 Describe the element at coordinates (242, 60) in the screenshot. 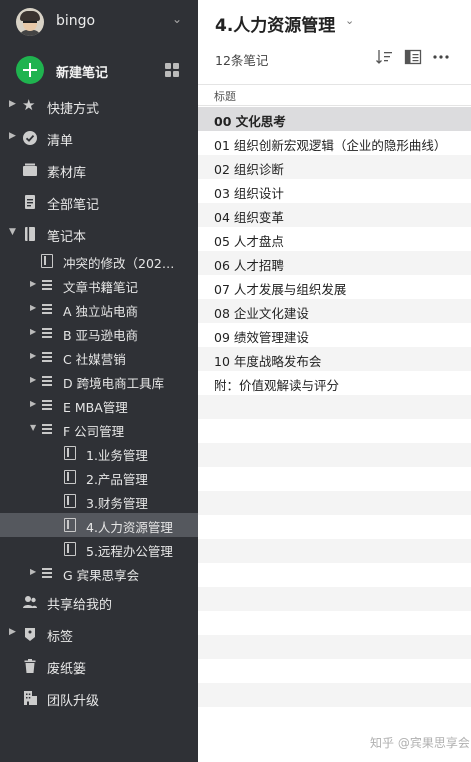

I see `note-count: 12条笔记` at that location.